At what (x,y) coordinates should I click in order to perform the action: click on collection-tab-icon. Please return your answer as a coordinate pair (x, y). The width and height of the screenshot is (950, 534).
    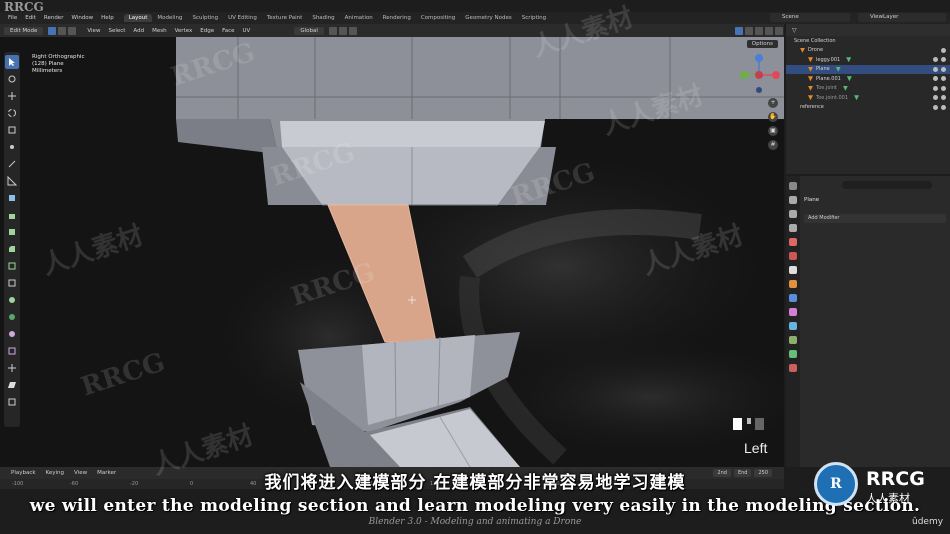
    Looking at the image, I should click on (793, 270).